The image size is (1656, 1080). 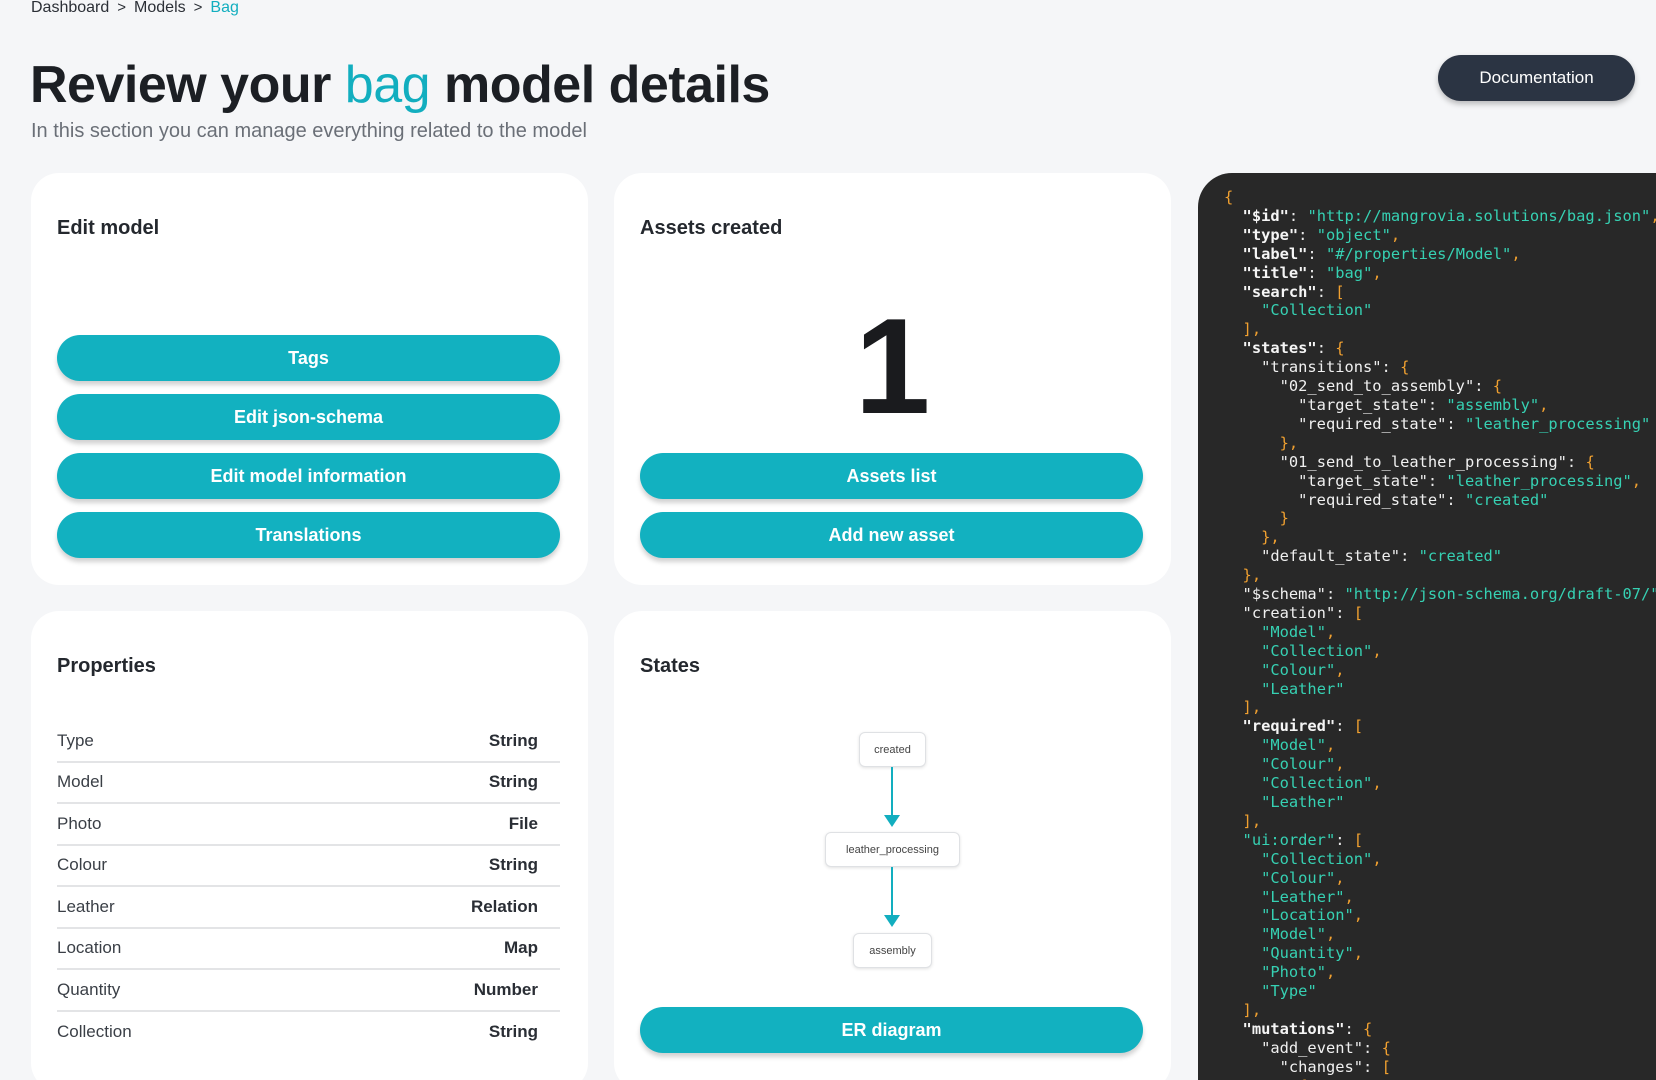 What do you see at coordinates (89, 989) in the screenshot?
I see `property-name: Quantity` at bounding box center [89, 989].